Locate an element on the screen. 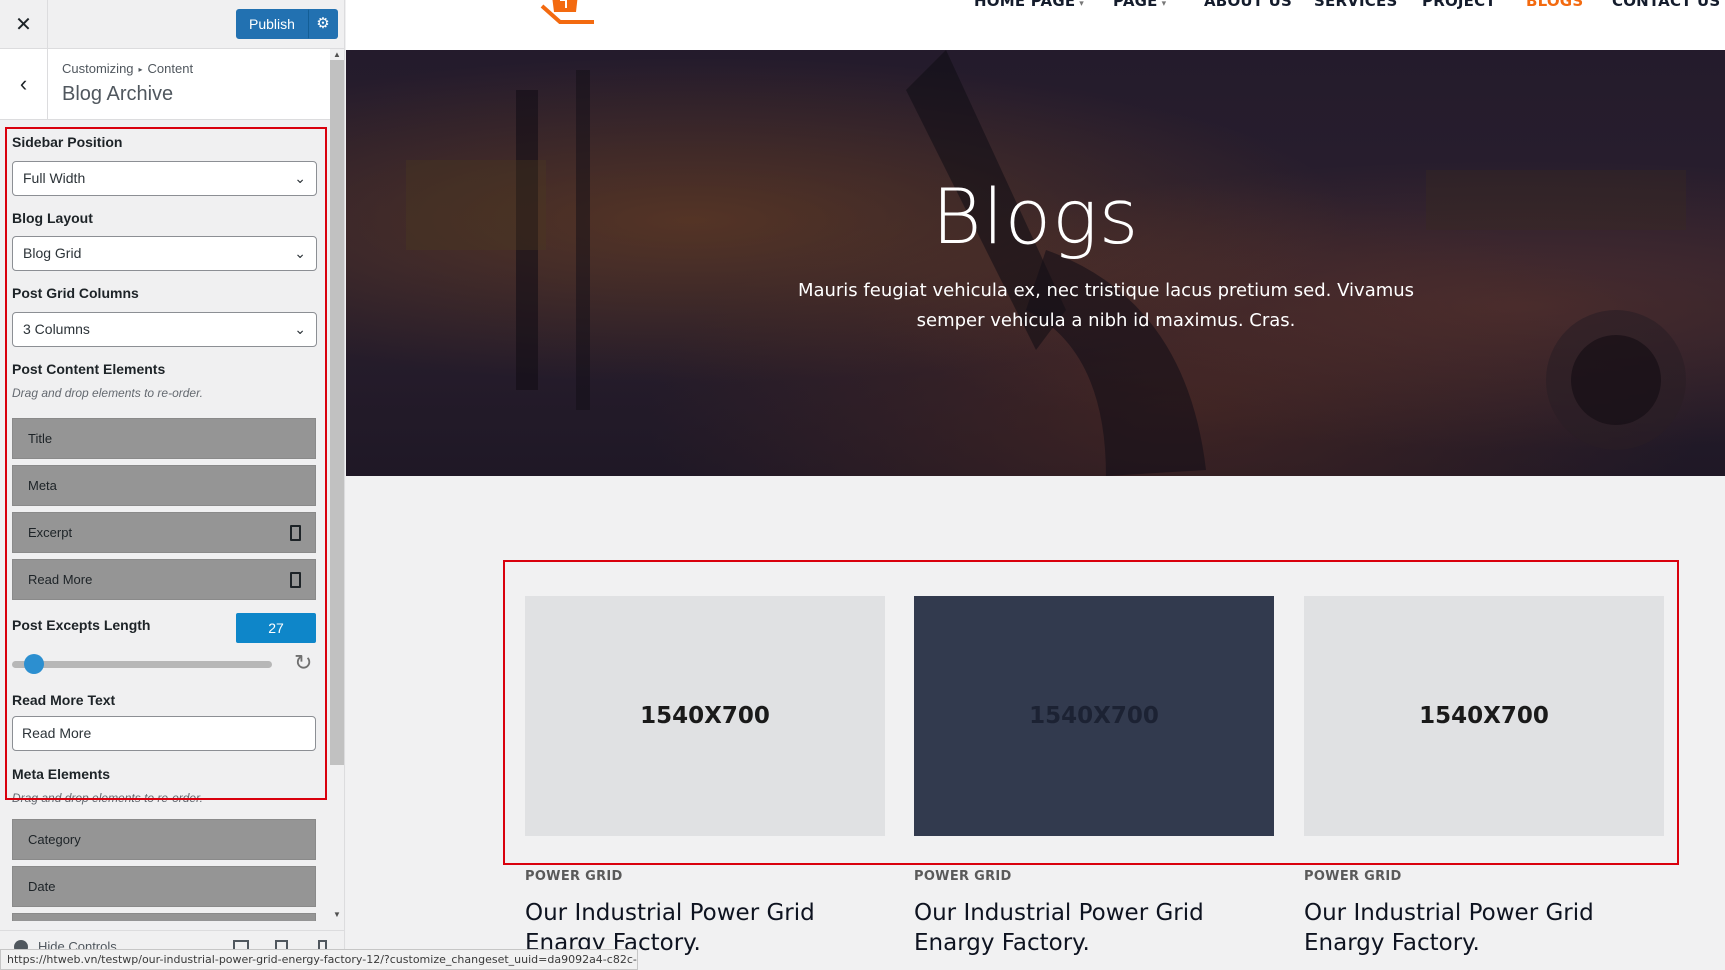  nav-item-project: PROJECT is located at coordinates (1459, 5).